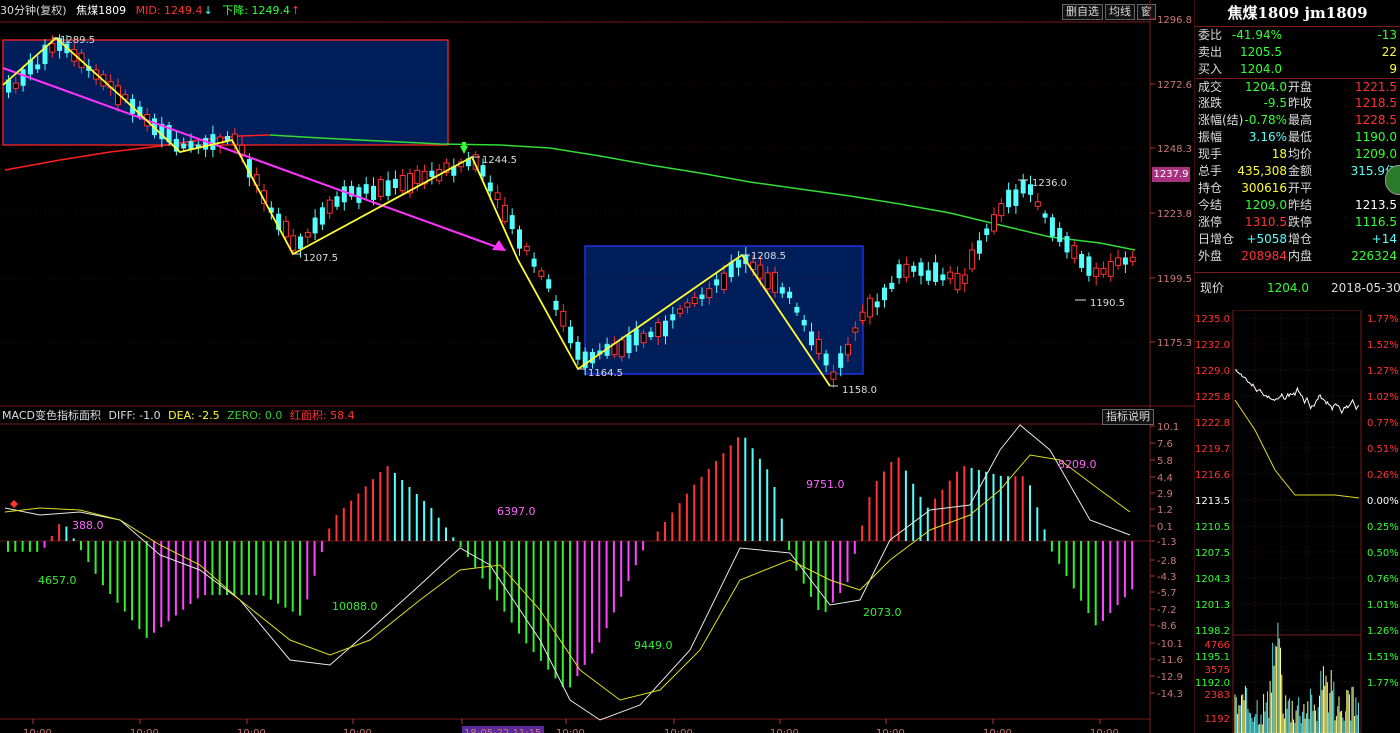  What do you see at coordinates (1165, 527) in the screenshot?
I see `macd-axis-label: 0.1` at bounding box center [1165, 527].